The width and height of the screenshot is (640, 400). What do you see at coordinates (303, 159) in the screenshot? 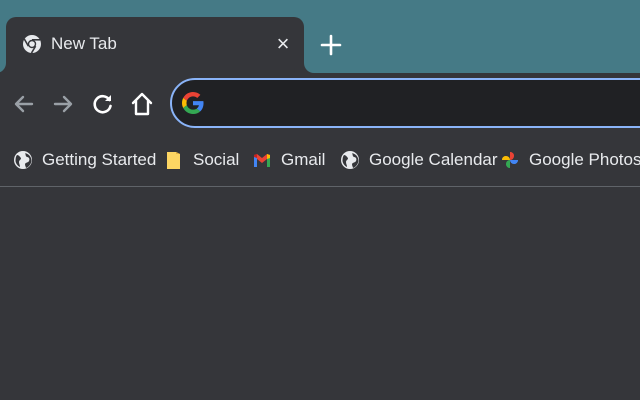
I see `bookmark-label: Gmail` at bounding box center [303, 159].